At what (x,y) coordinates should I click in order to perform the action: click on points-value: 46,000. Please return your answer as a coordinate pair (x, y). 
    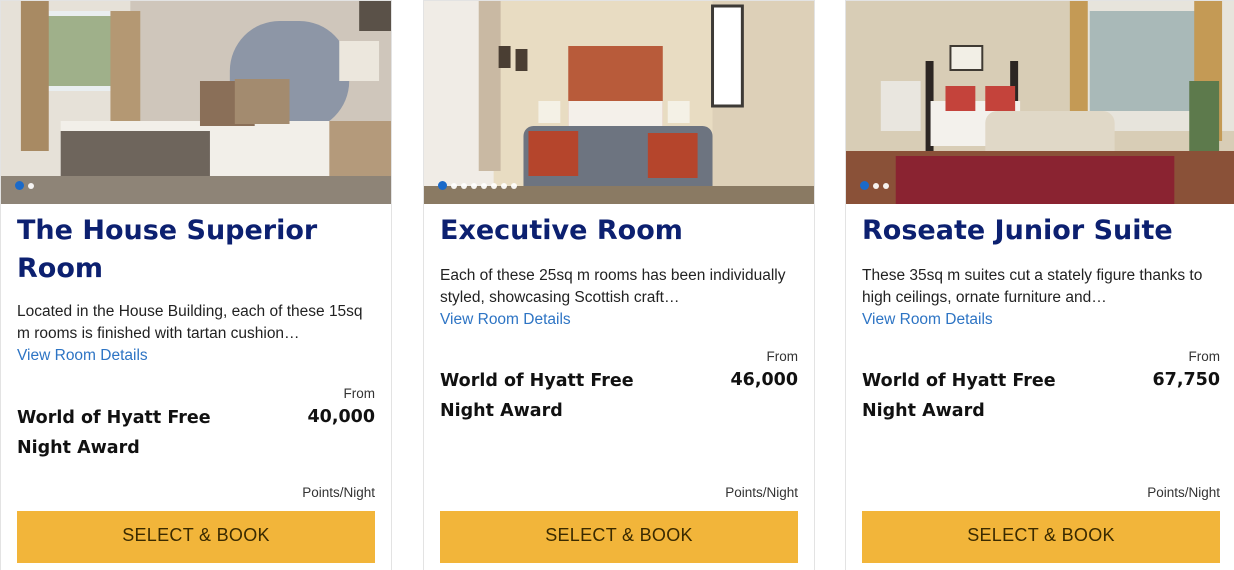
    Looking at the image, I should click on (764, 380).